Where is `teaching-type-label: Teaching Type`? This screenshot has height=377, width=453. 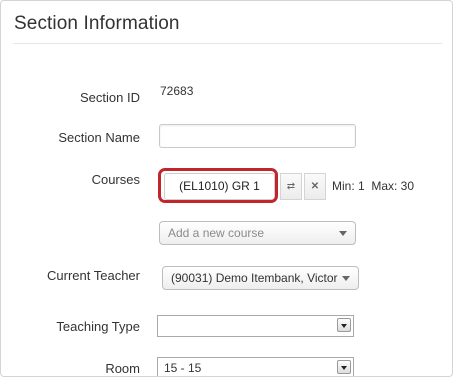 teaching-type-label: Teaching Type is located at coordinates (98, 326).